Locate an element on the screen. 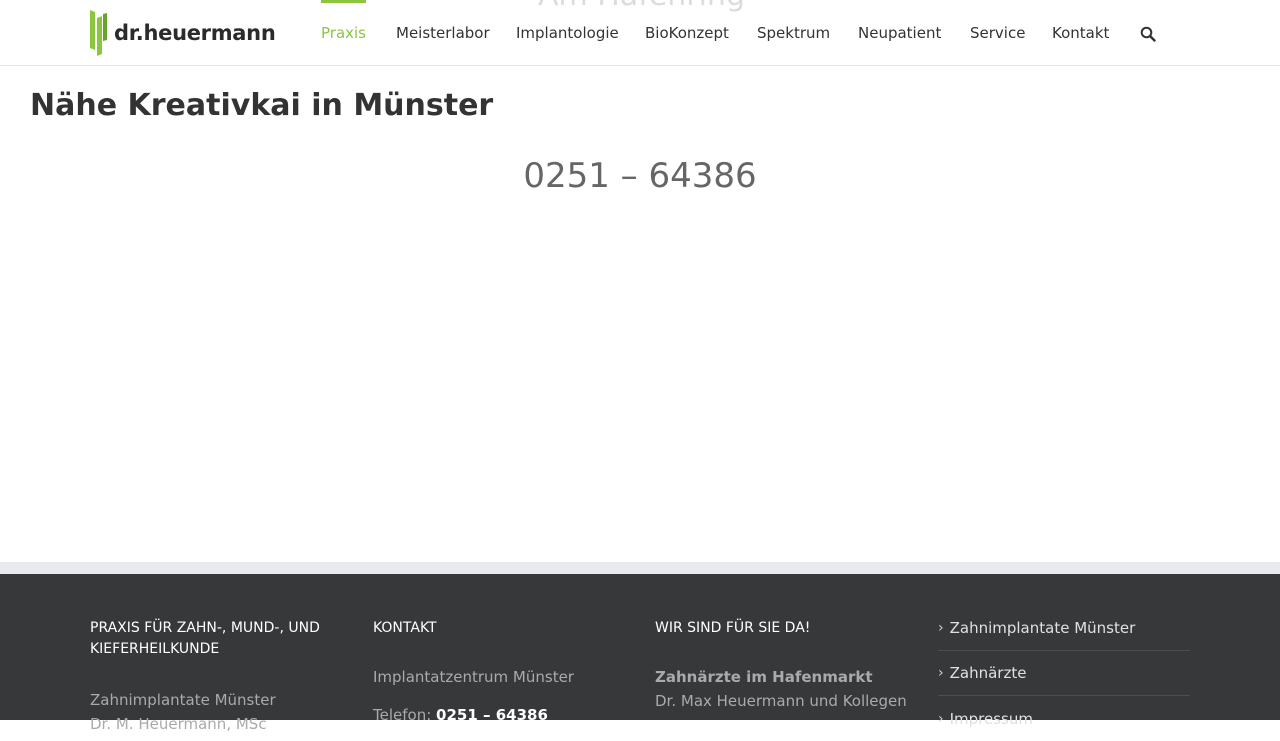 Image resolution: width=1280 pixels, height=741 pixels. footer-link-impressum: › Impressum is located at coordinates (1064, 718).